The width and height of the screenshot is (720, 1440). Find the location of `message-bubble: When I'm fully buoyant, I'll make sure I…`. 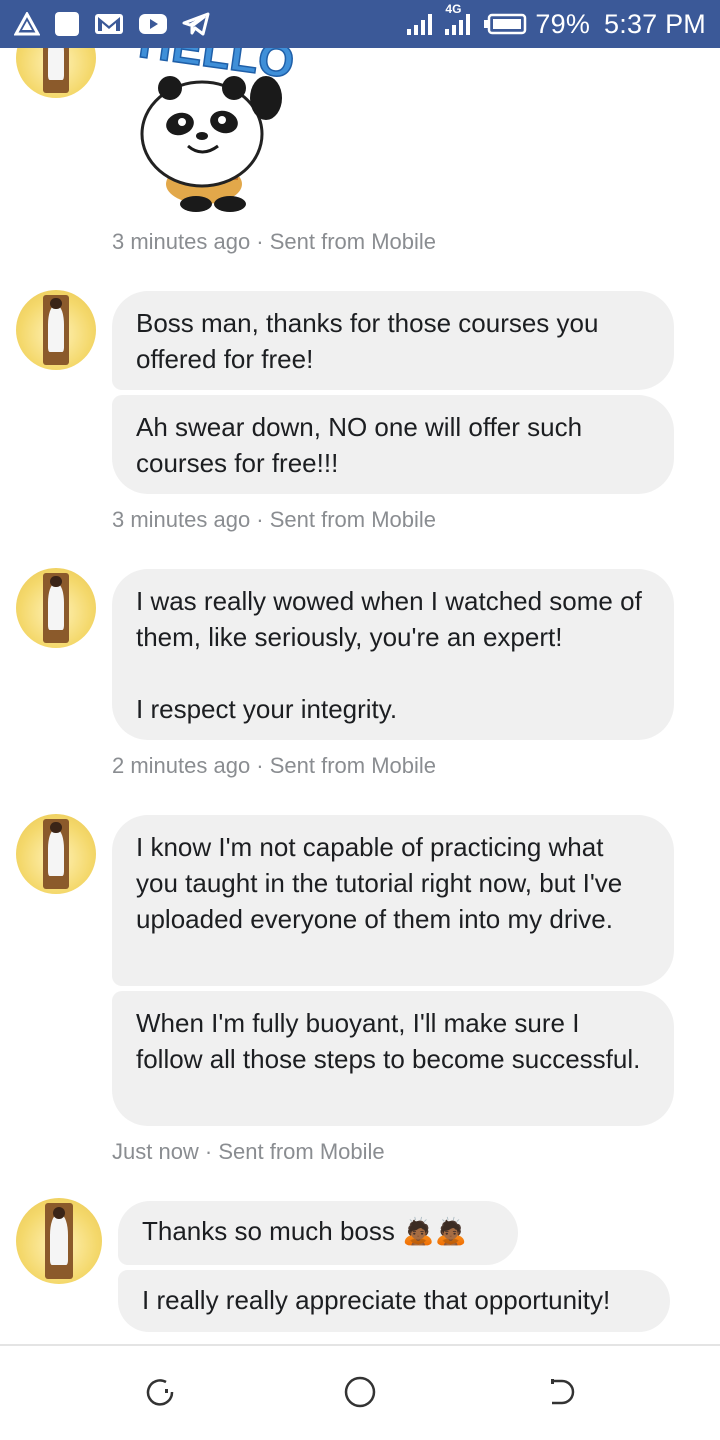

message-bubble: When I'm fully buoyant, I'll make sure I… is located at coordinates (393, 1058).